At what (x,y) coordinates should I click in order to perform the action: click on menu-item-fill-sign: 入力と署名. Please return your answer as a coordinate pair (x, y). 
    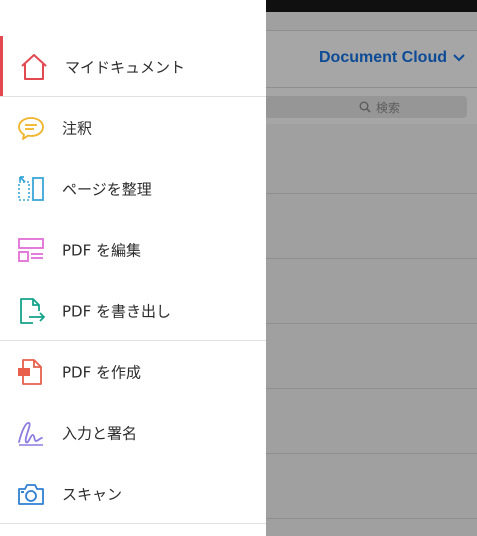
    Looking at the image, I should click on (133, 432).